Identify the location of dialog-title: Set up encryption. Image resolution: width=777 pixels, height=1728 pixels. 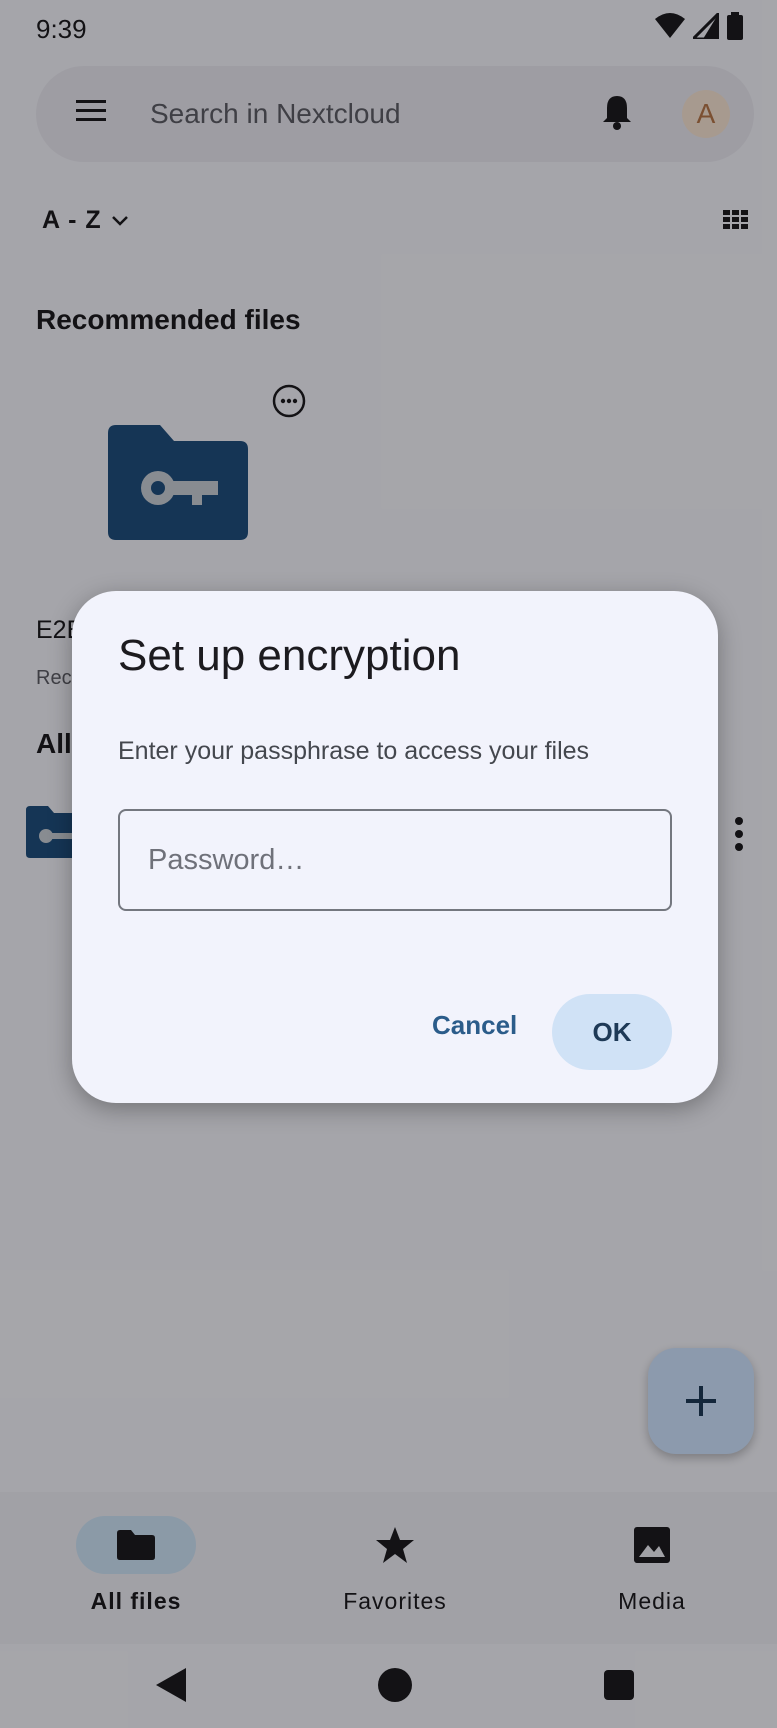
(289, 655).